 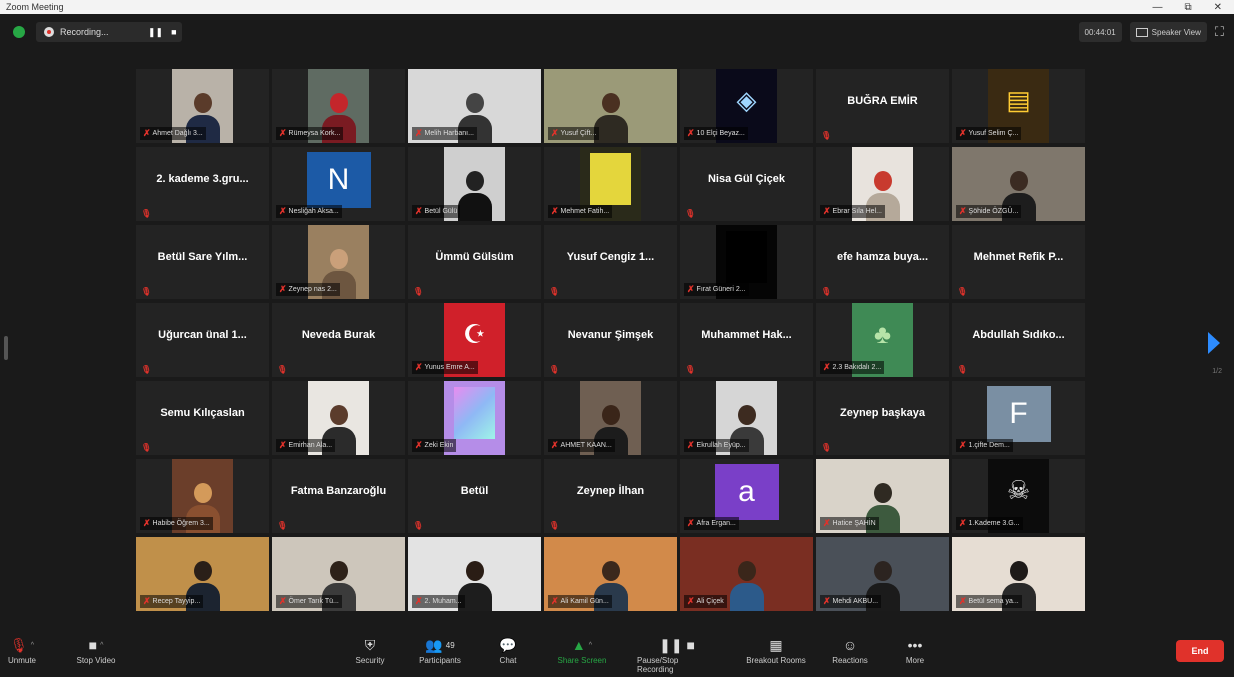 I want to click on stop-recording-button: ■, so click(x=173, y=32).